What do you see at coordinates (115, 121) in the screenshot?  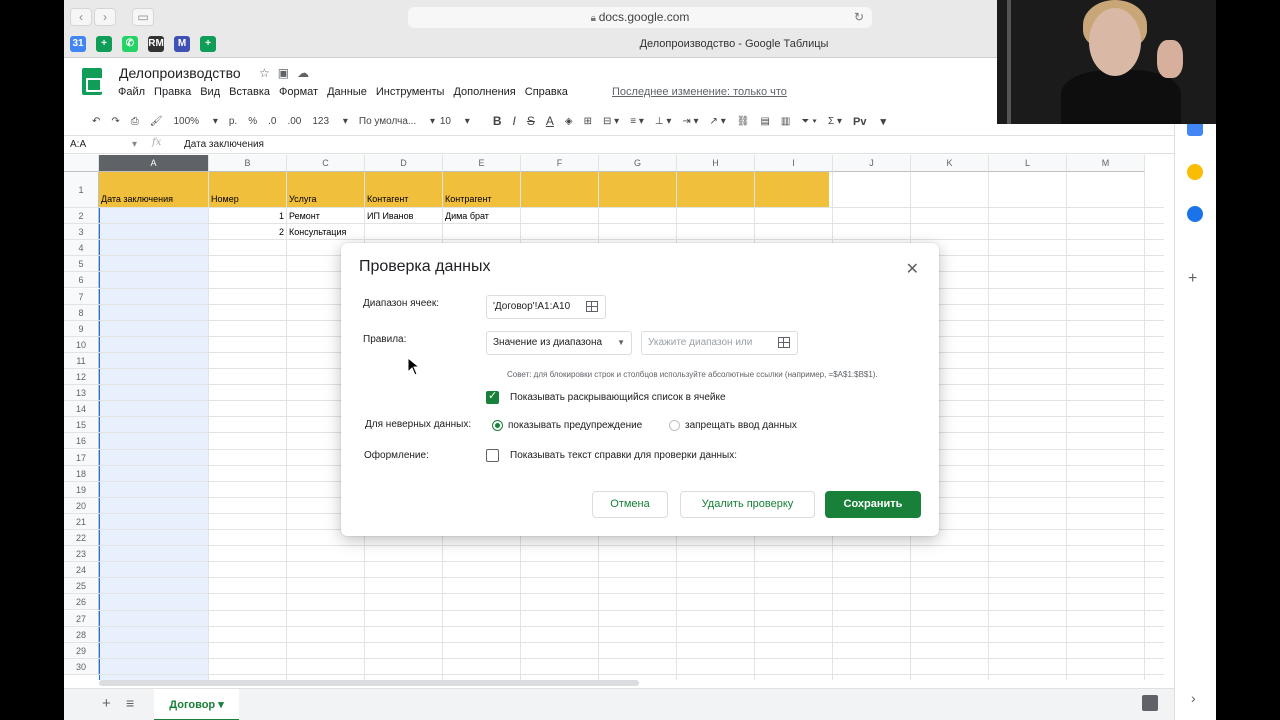 I see `redo-icon: ↷` at bounding box center [115, 121].